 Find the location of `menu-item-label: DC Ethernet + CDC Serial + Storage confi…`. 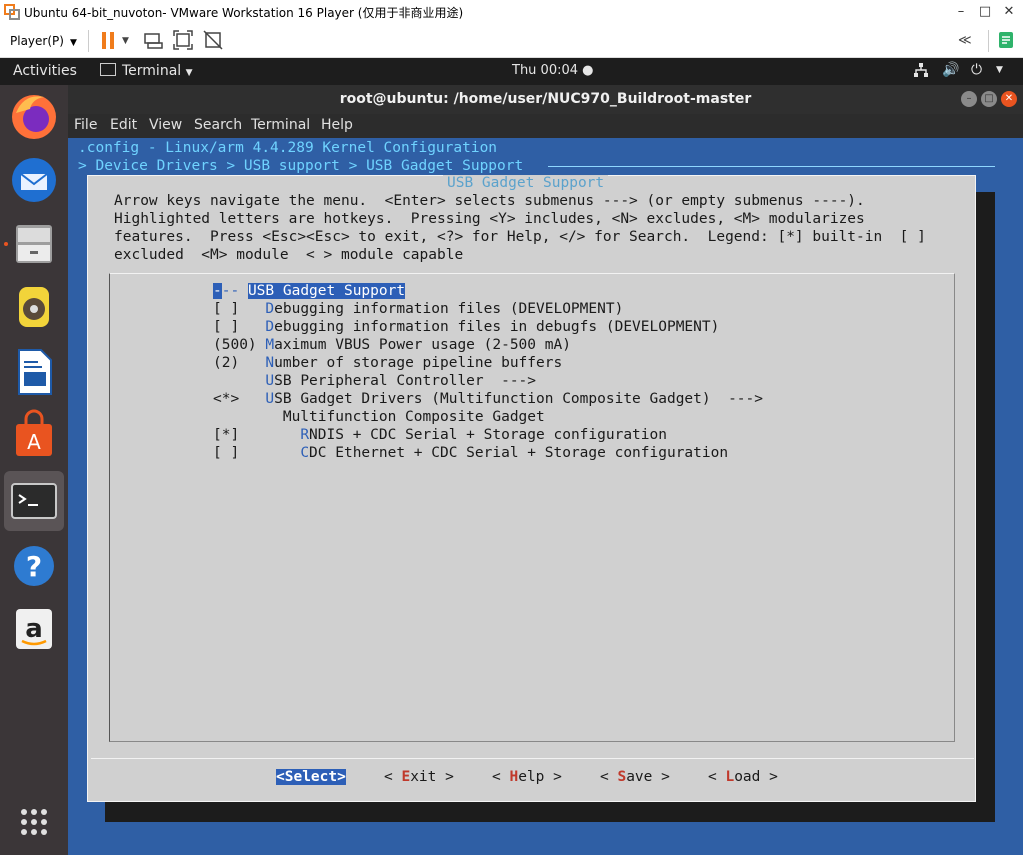

menu-item-label: DC Ethernet + CDC Serial + Storage confi… is located at coordinates (519, 453).